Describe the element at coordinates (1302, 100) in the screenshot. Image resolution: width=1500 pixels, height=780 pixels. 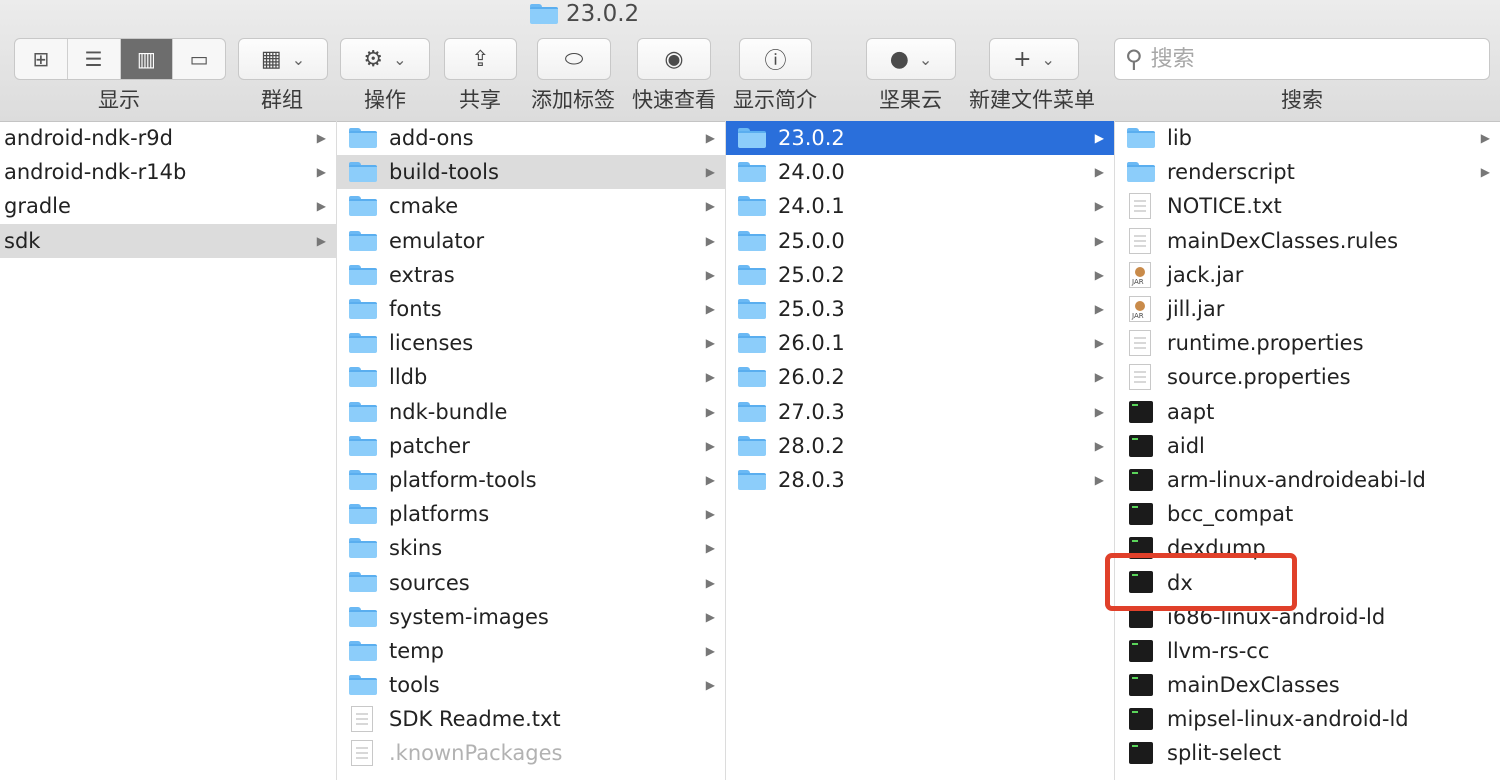
I see `search-label: 搜索` at that location.